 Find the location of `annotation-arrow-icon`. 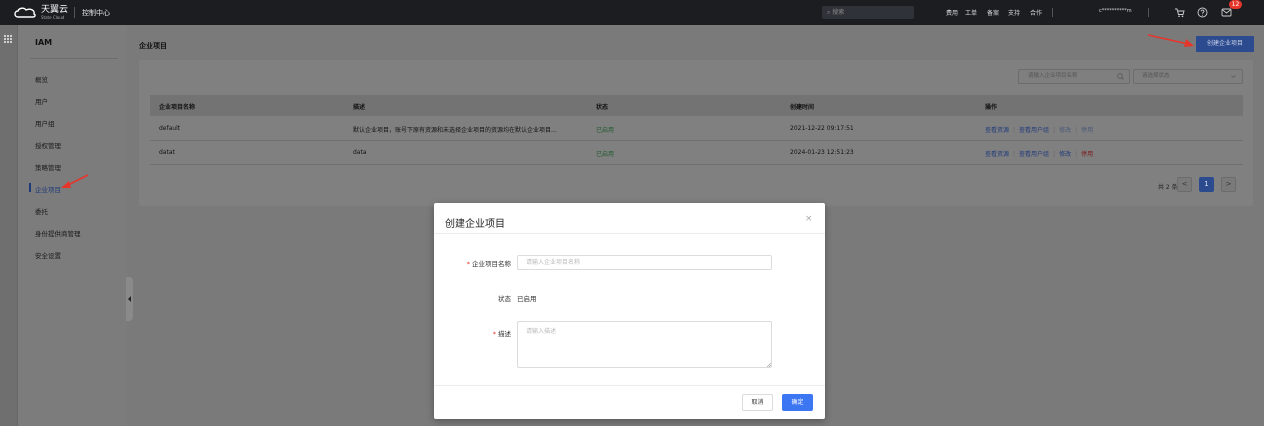

annotation-arrow-icon is located at coordinates (1170, 40).